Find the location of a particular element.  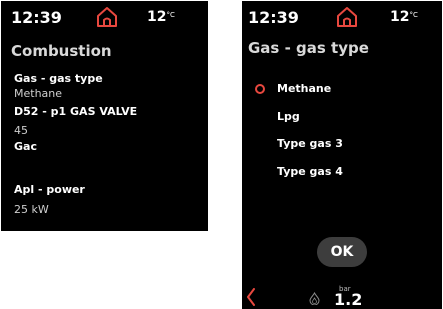

option-lpg: Lpg is located at coordinates (288, 116).